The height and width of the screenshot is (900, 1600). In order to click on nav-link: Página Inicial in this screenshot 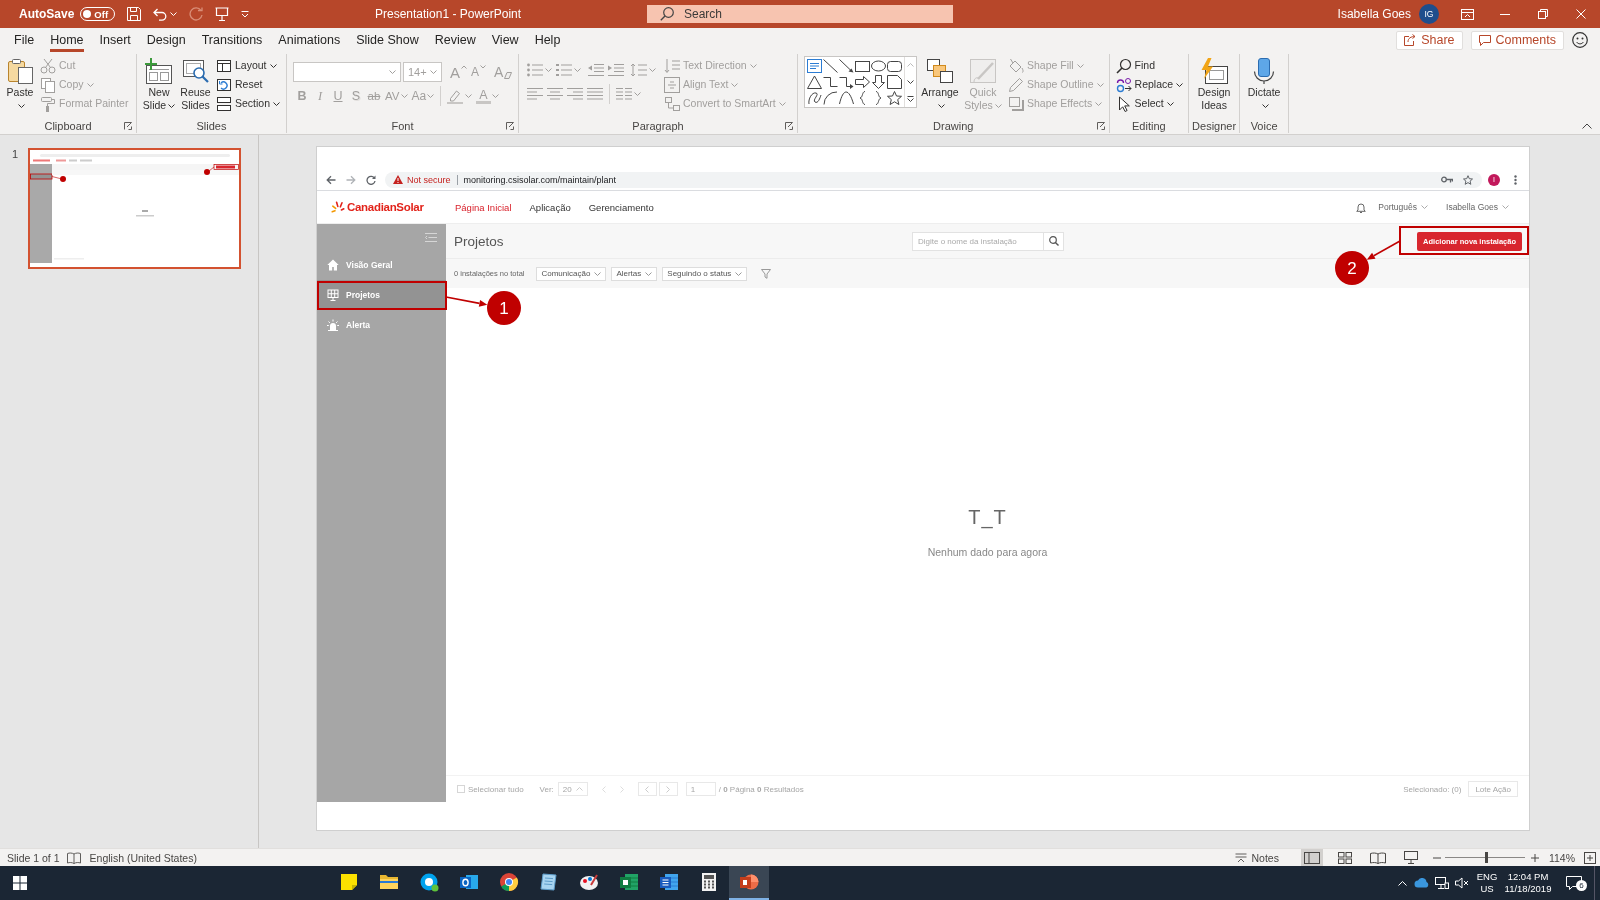, I will do `click(483, 207)`.